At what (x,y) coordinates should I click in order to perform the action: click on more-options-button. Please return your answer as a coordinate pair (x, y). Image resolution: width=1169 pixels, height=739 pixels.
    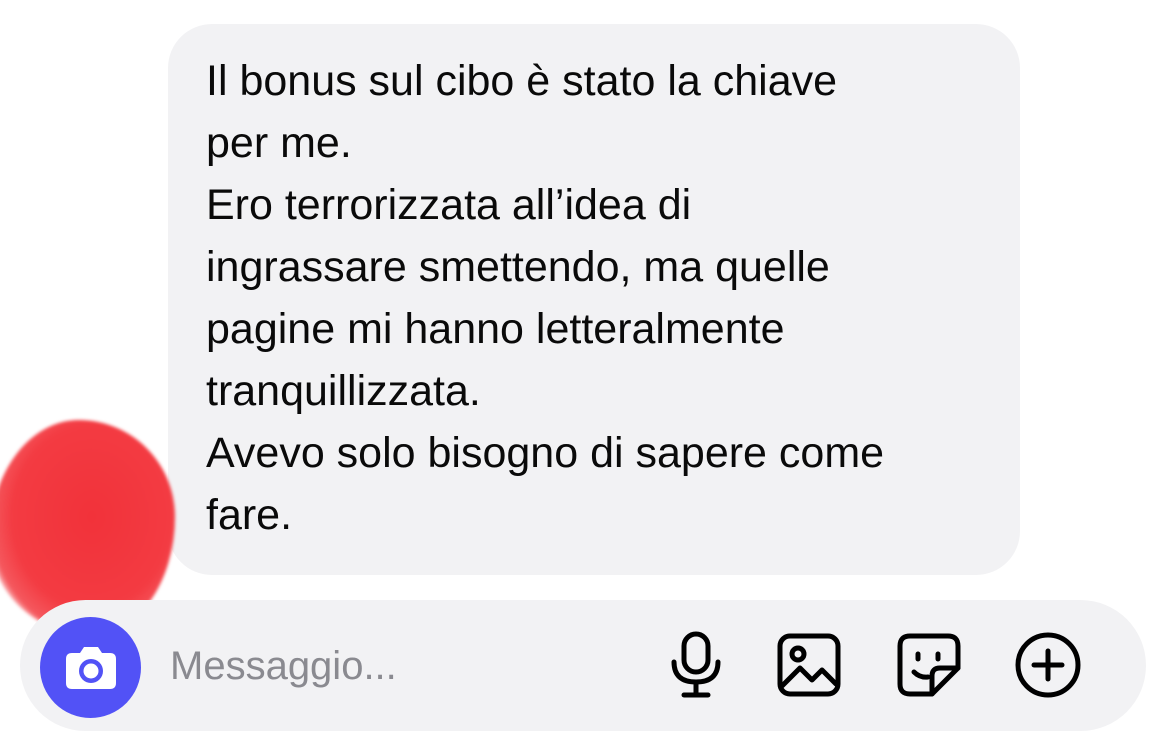
    Looking at the image, I should click on (1048, 665).